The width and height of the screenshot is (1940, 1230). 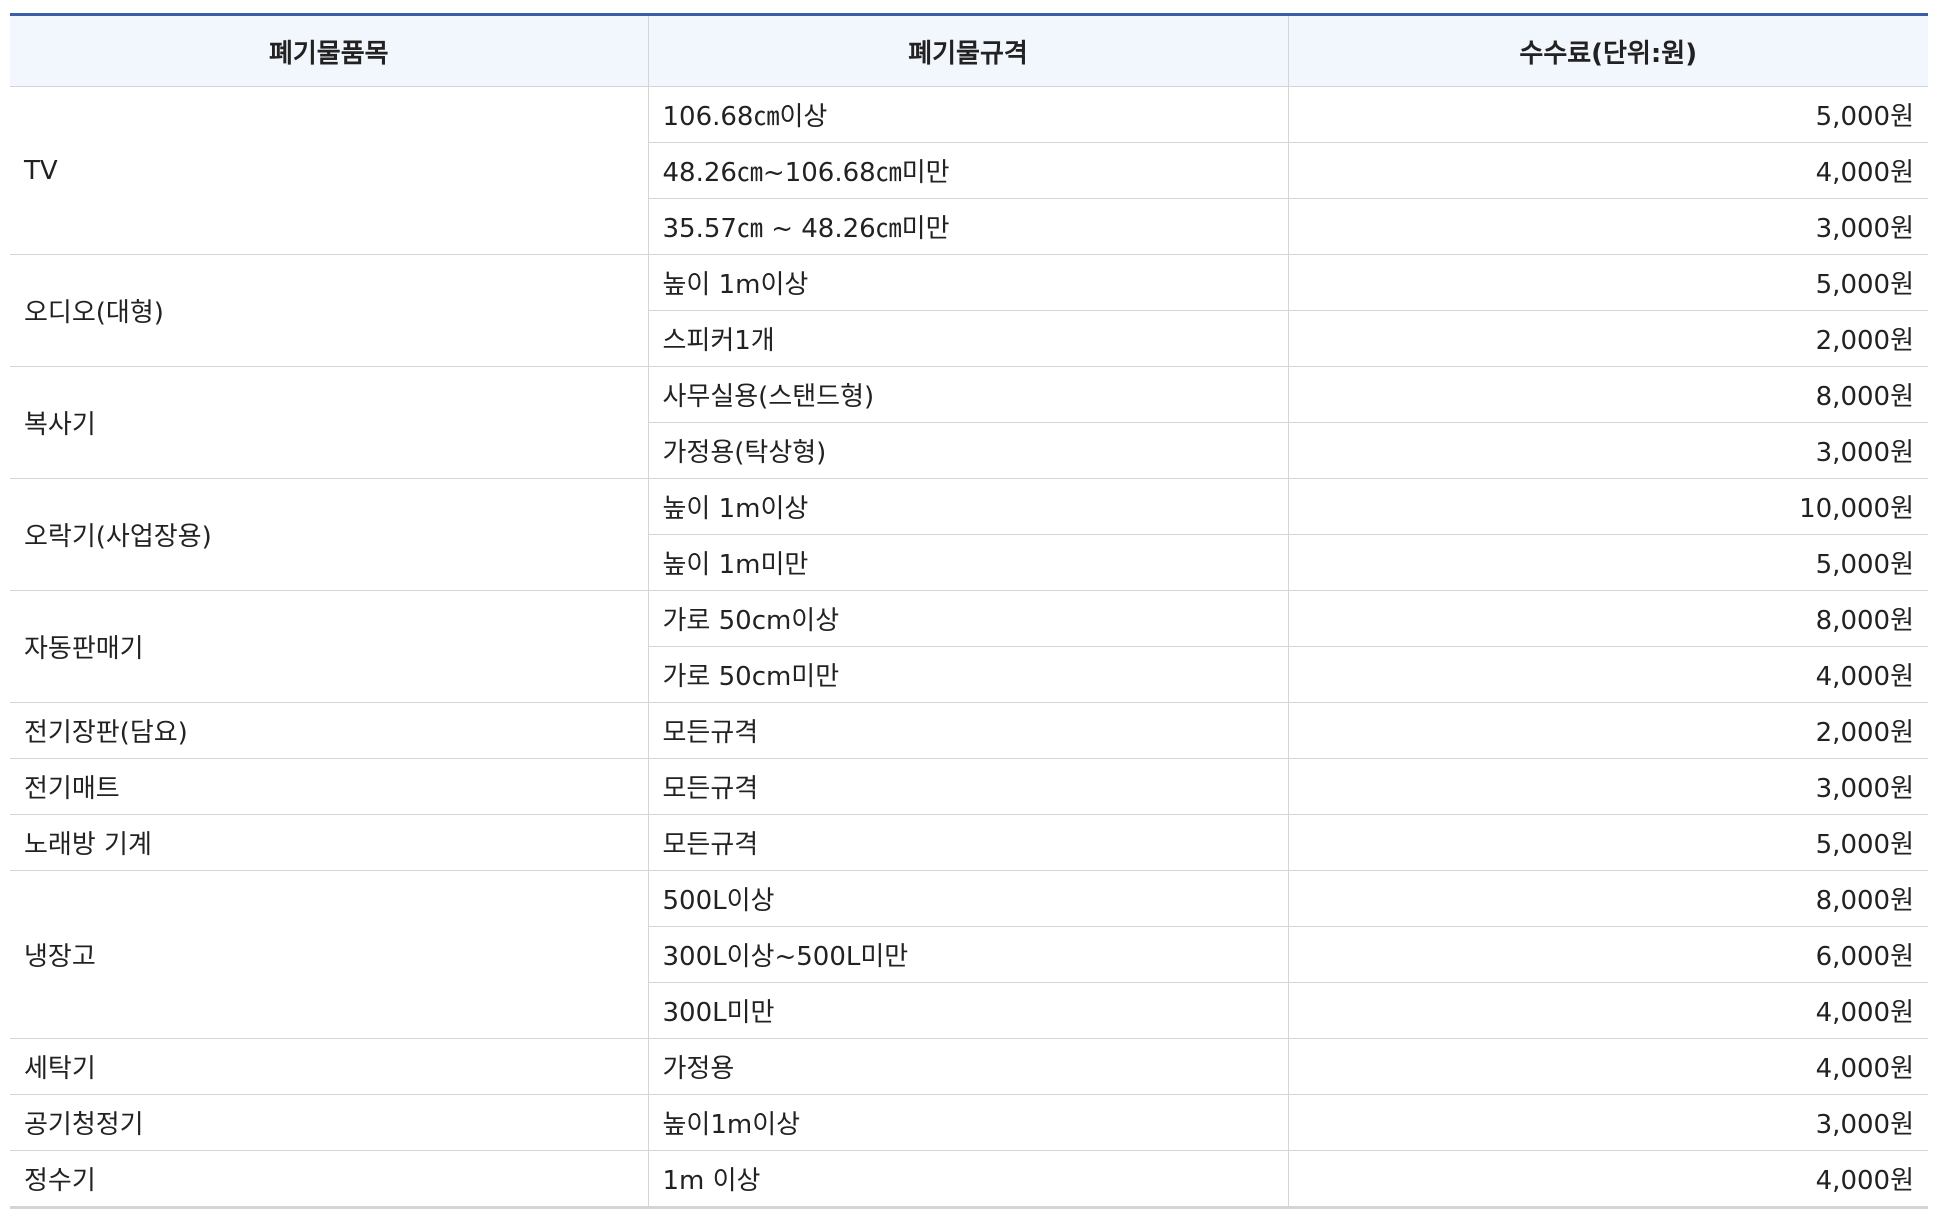 I want to click on table-row: 세탁기 가정용 4,000원, so click(x=969, y=1066).